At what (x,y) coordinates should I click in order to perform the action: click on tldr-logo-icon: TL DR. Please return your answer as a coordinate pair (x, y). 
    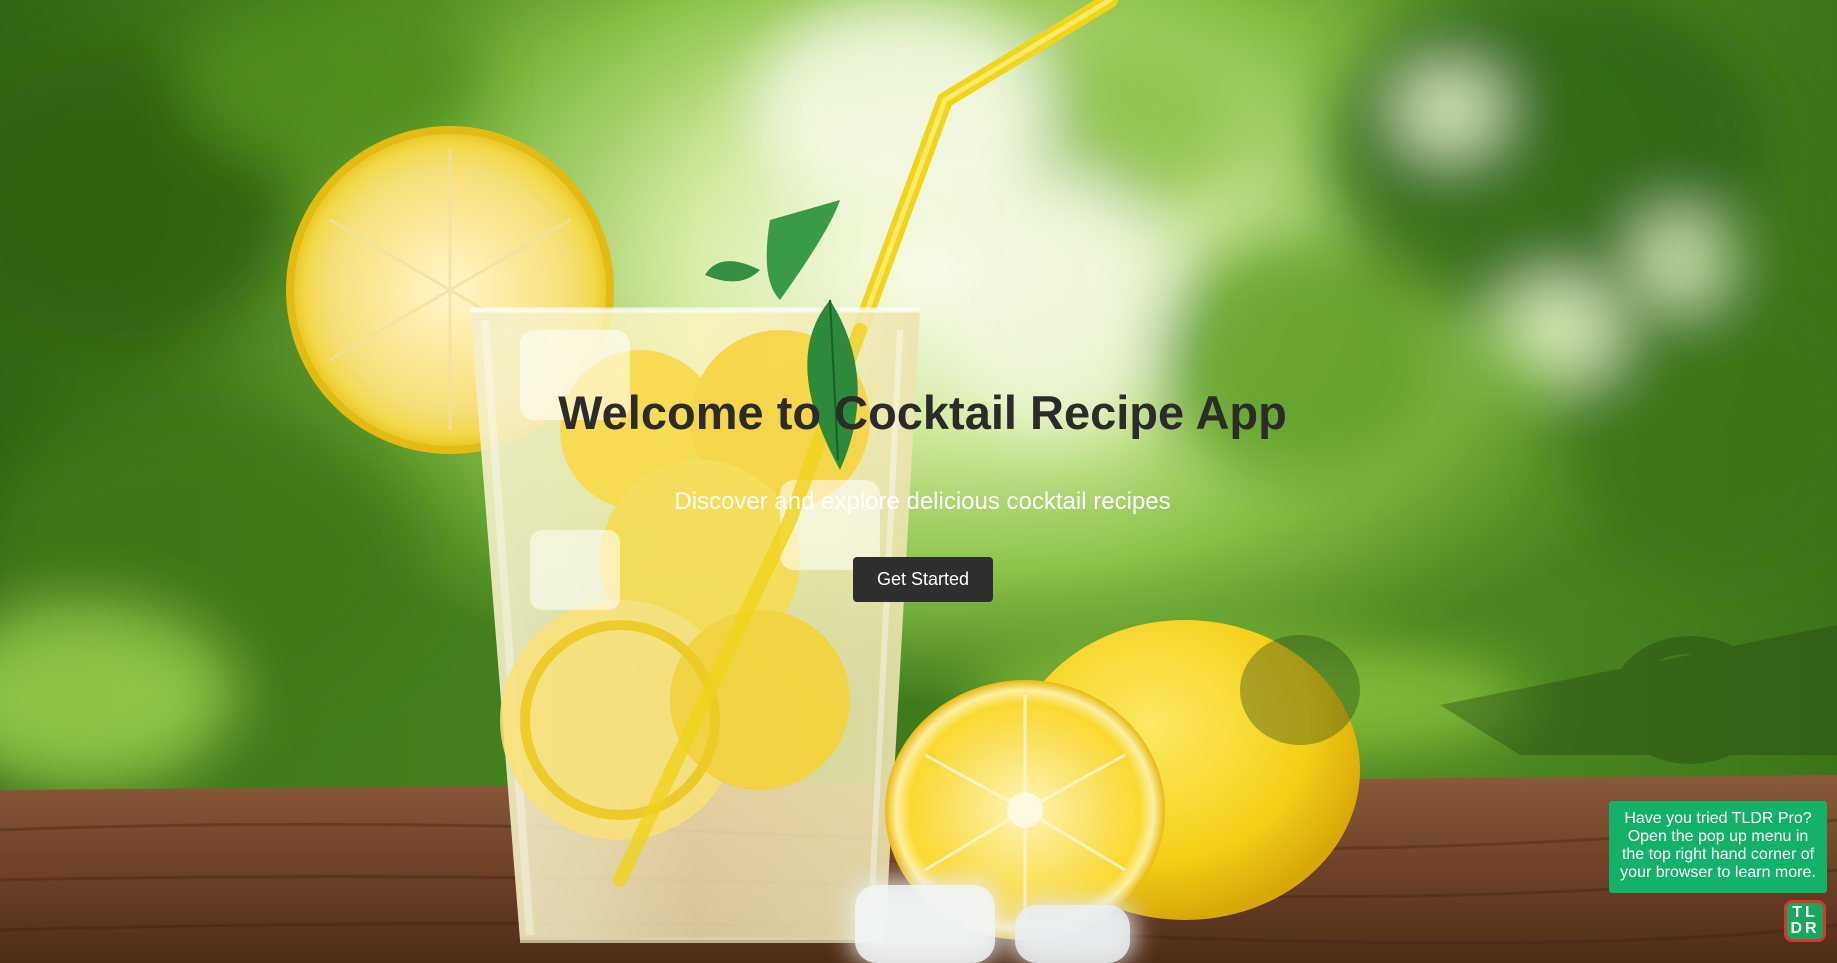
    Looking at the image, I should click on (1805, 921).